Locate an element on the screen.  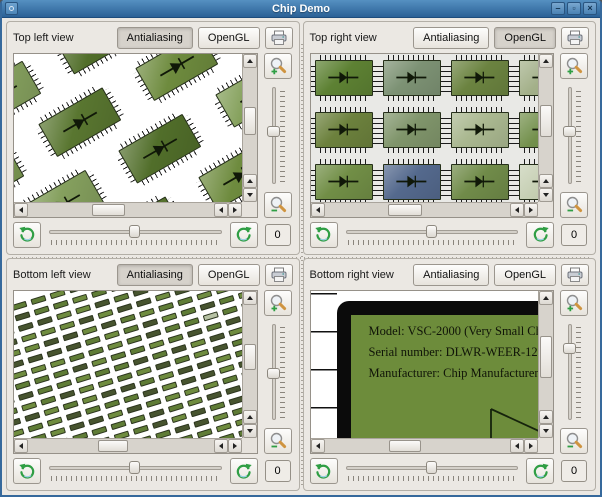
window-menu-icon is located at coordinates (11, 8).